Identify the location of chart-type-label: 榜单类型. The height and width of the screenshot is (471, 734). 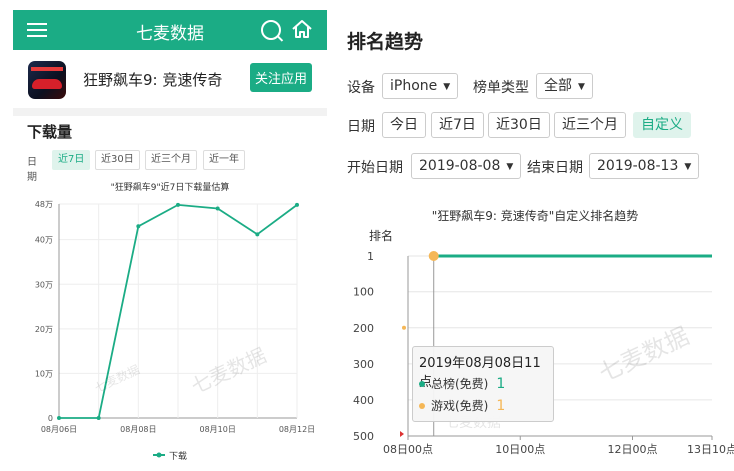
(501, 88).